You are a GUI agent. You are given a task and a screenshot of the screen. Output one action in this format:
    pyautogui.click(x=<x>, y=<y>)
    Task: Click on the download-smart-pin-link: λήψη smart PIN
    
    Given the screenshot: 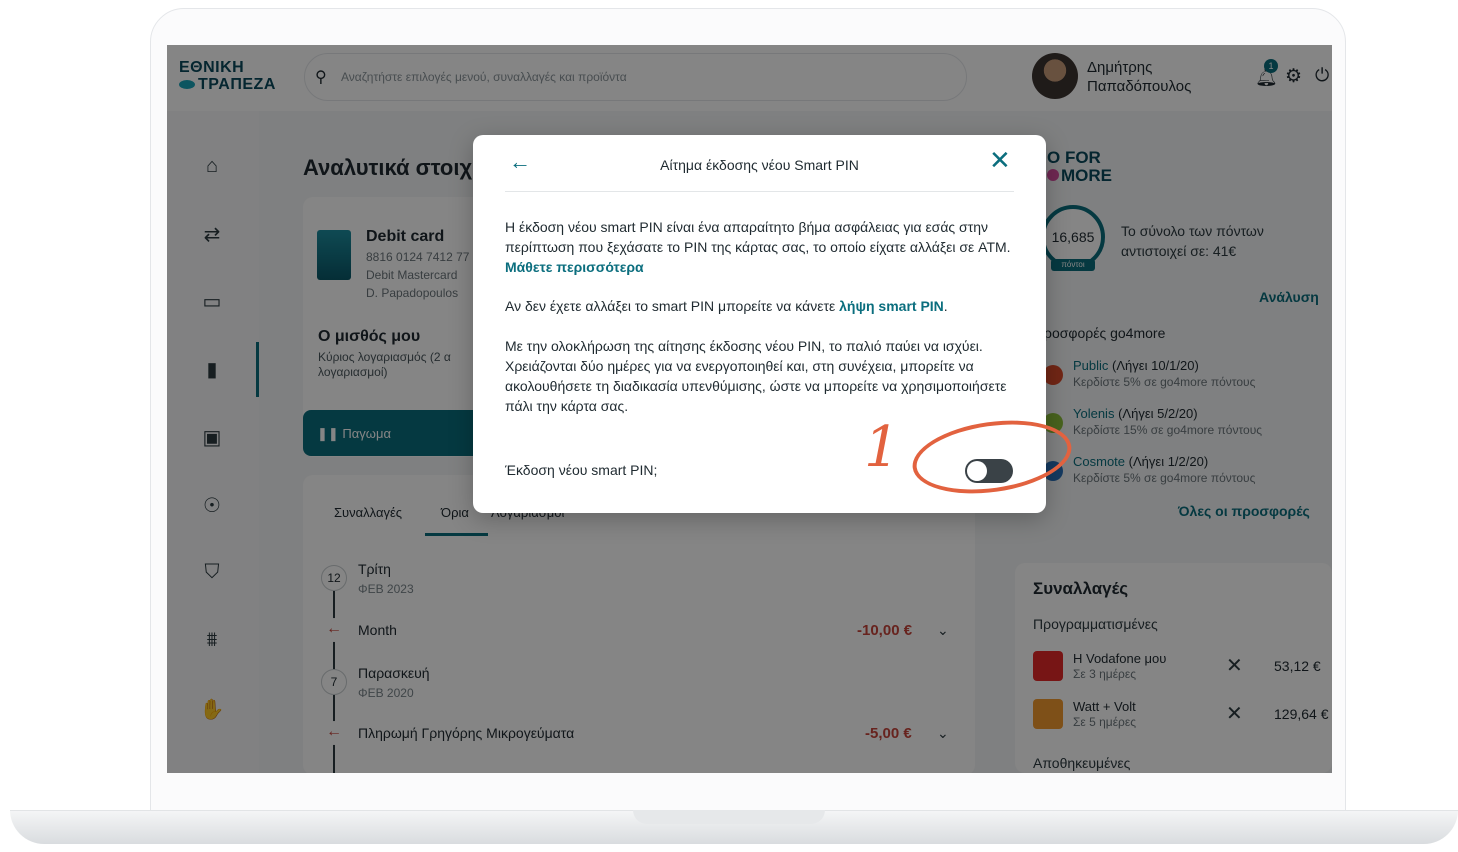 What is the action you would take?
    pyautogui.click(x=891, y=306)
    